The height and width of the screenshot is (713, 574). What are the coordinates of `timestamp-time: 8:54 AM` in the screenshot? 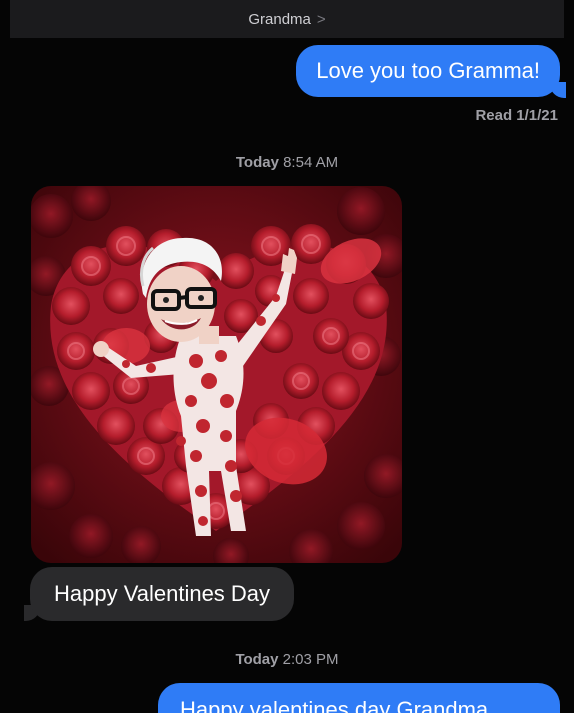 It's located at (311, 162).